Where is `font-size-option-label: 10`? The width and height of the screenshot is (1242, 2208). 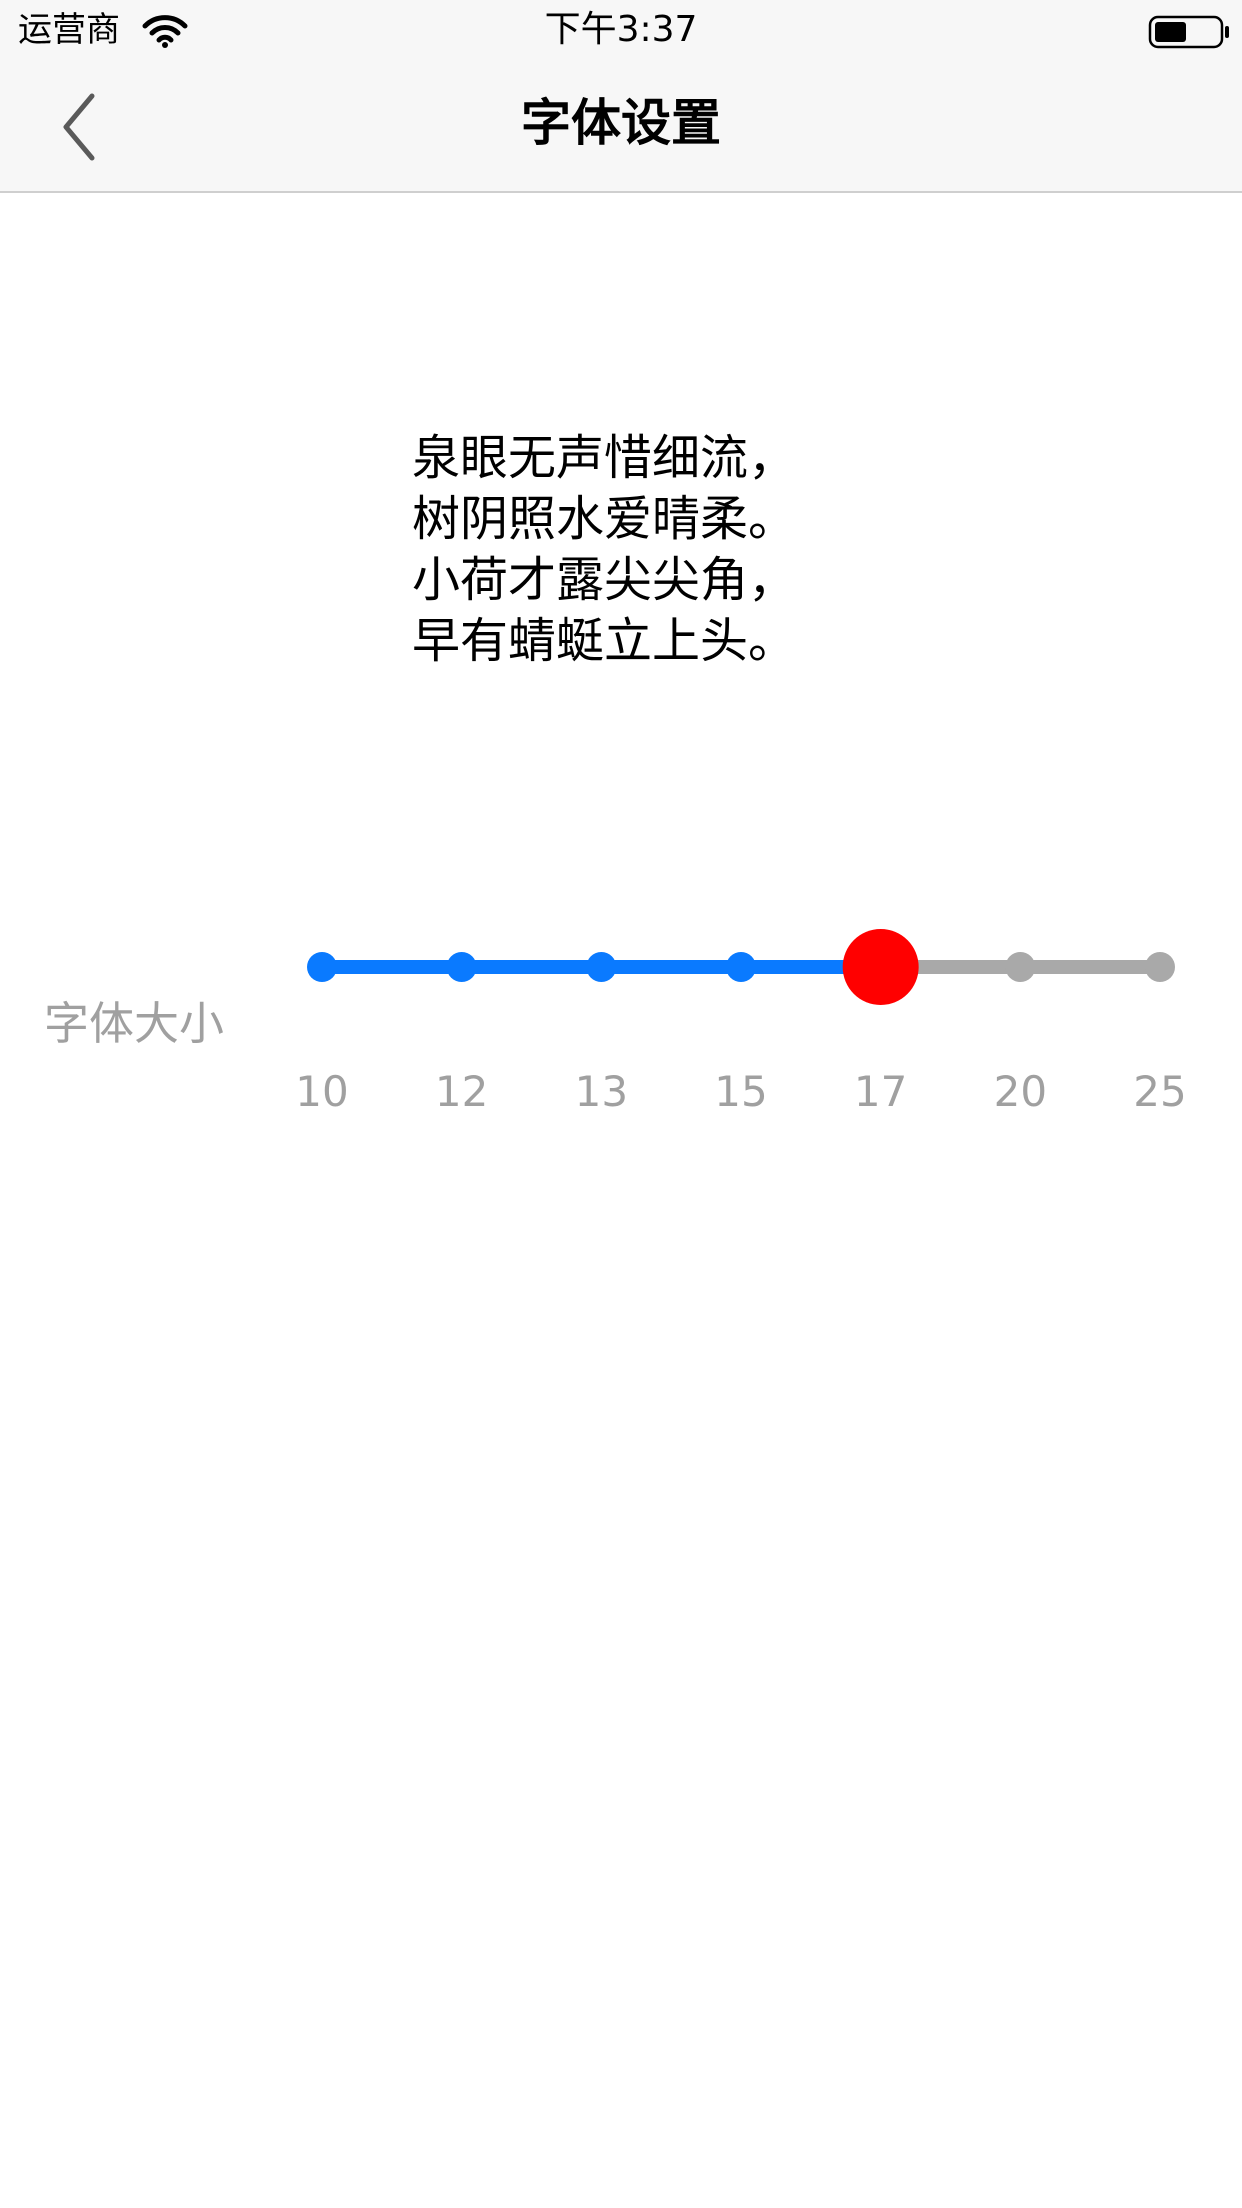
font-size-option-label: 10 is located at coordinates (322, 1092).